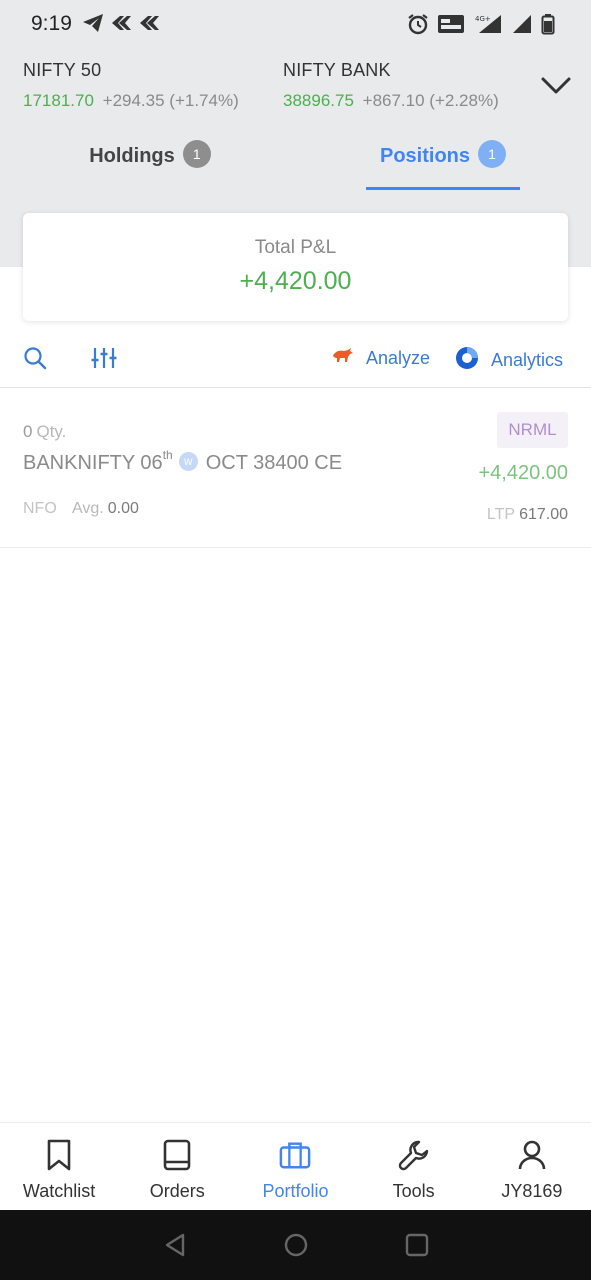  What do you see at coordinates (295, 1155) in the screenshot?
I see `briefcase-icon` at bounding box center [295, 1155].